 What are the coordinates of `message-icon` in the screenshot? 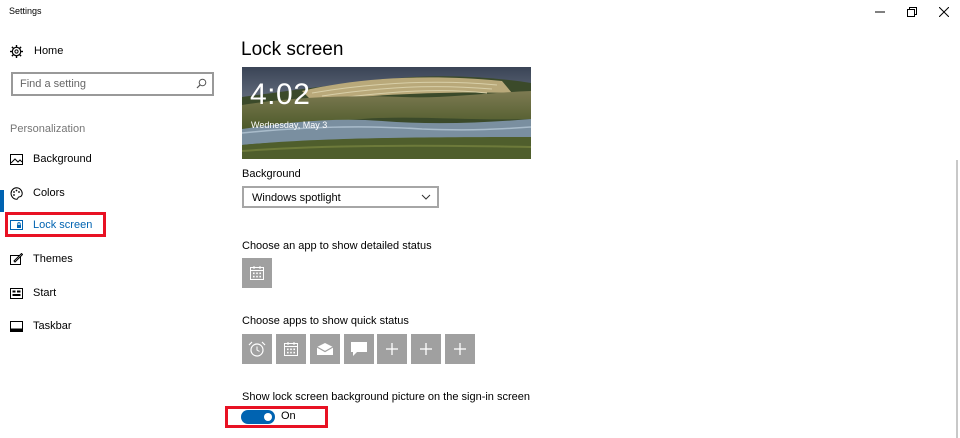 It's located at (359, 349).